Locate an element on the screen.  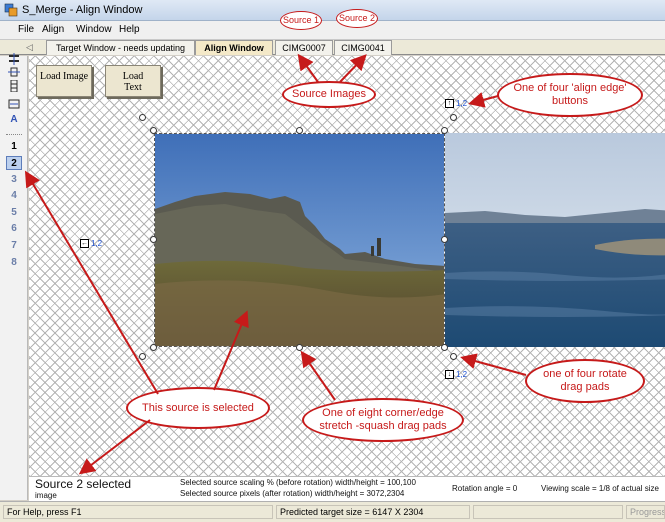
stretch-pad-bottom is located at coordinates (299, 347).